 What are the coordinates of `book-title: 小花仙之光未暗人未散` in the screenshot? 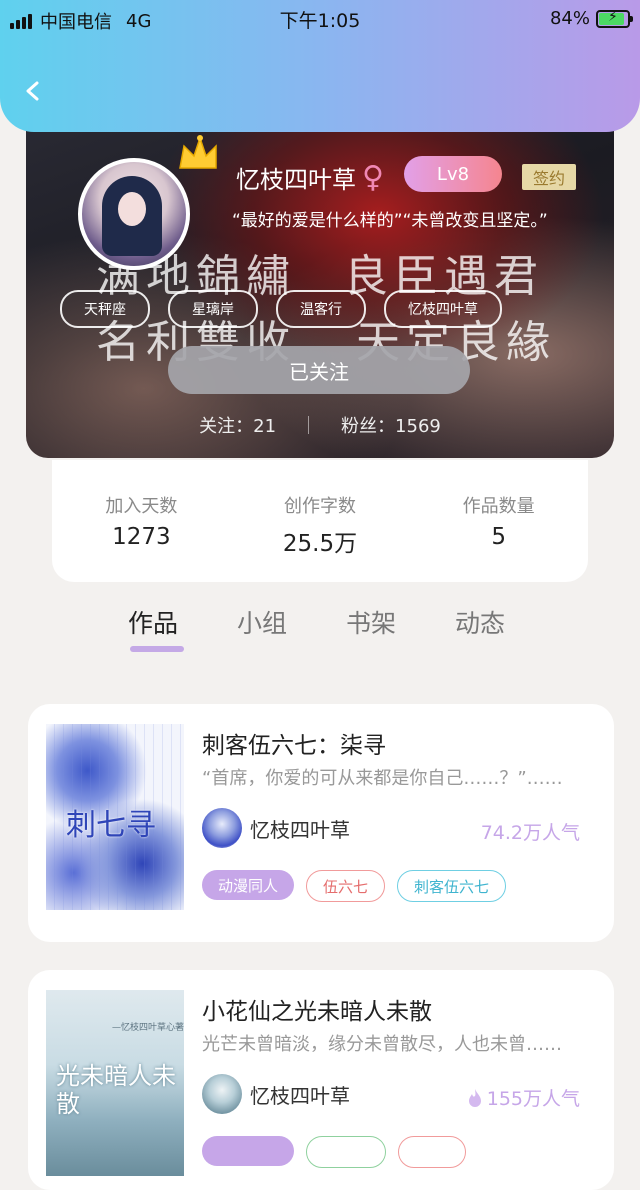 It's located at (317, 1009).